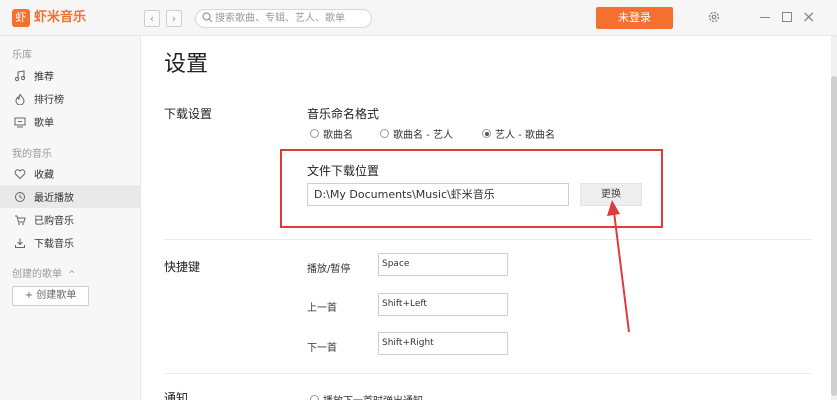 The height and width of the screenshot is (400, 837). I want to click on annotation-arrow-icon, so click(618, 266).